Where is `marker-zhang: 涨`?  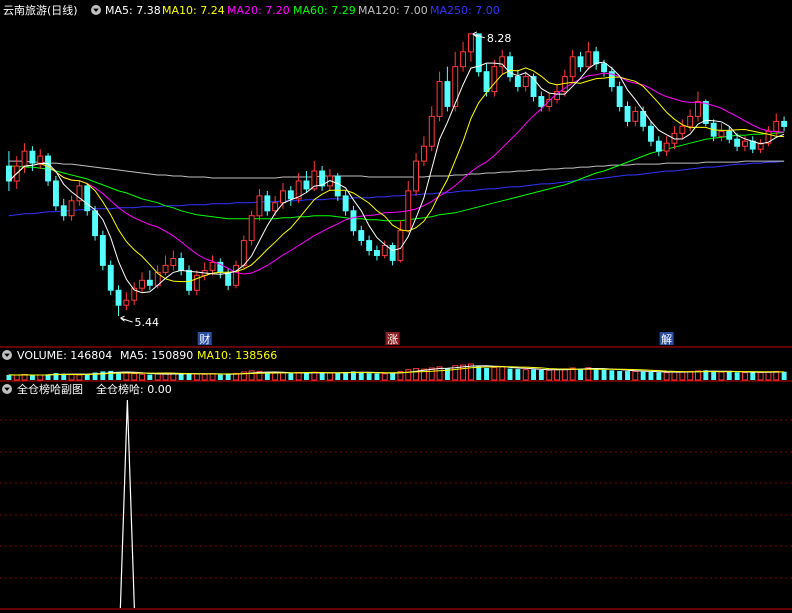
marker-zhang: 涨 is located at coordinates (392, 339).